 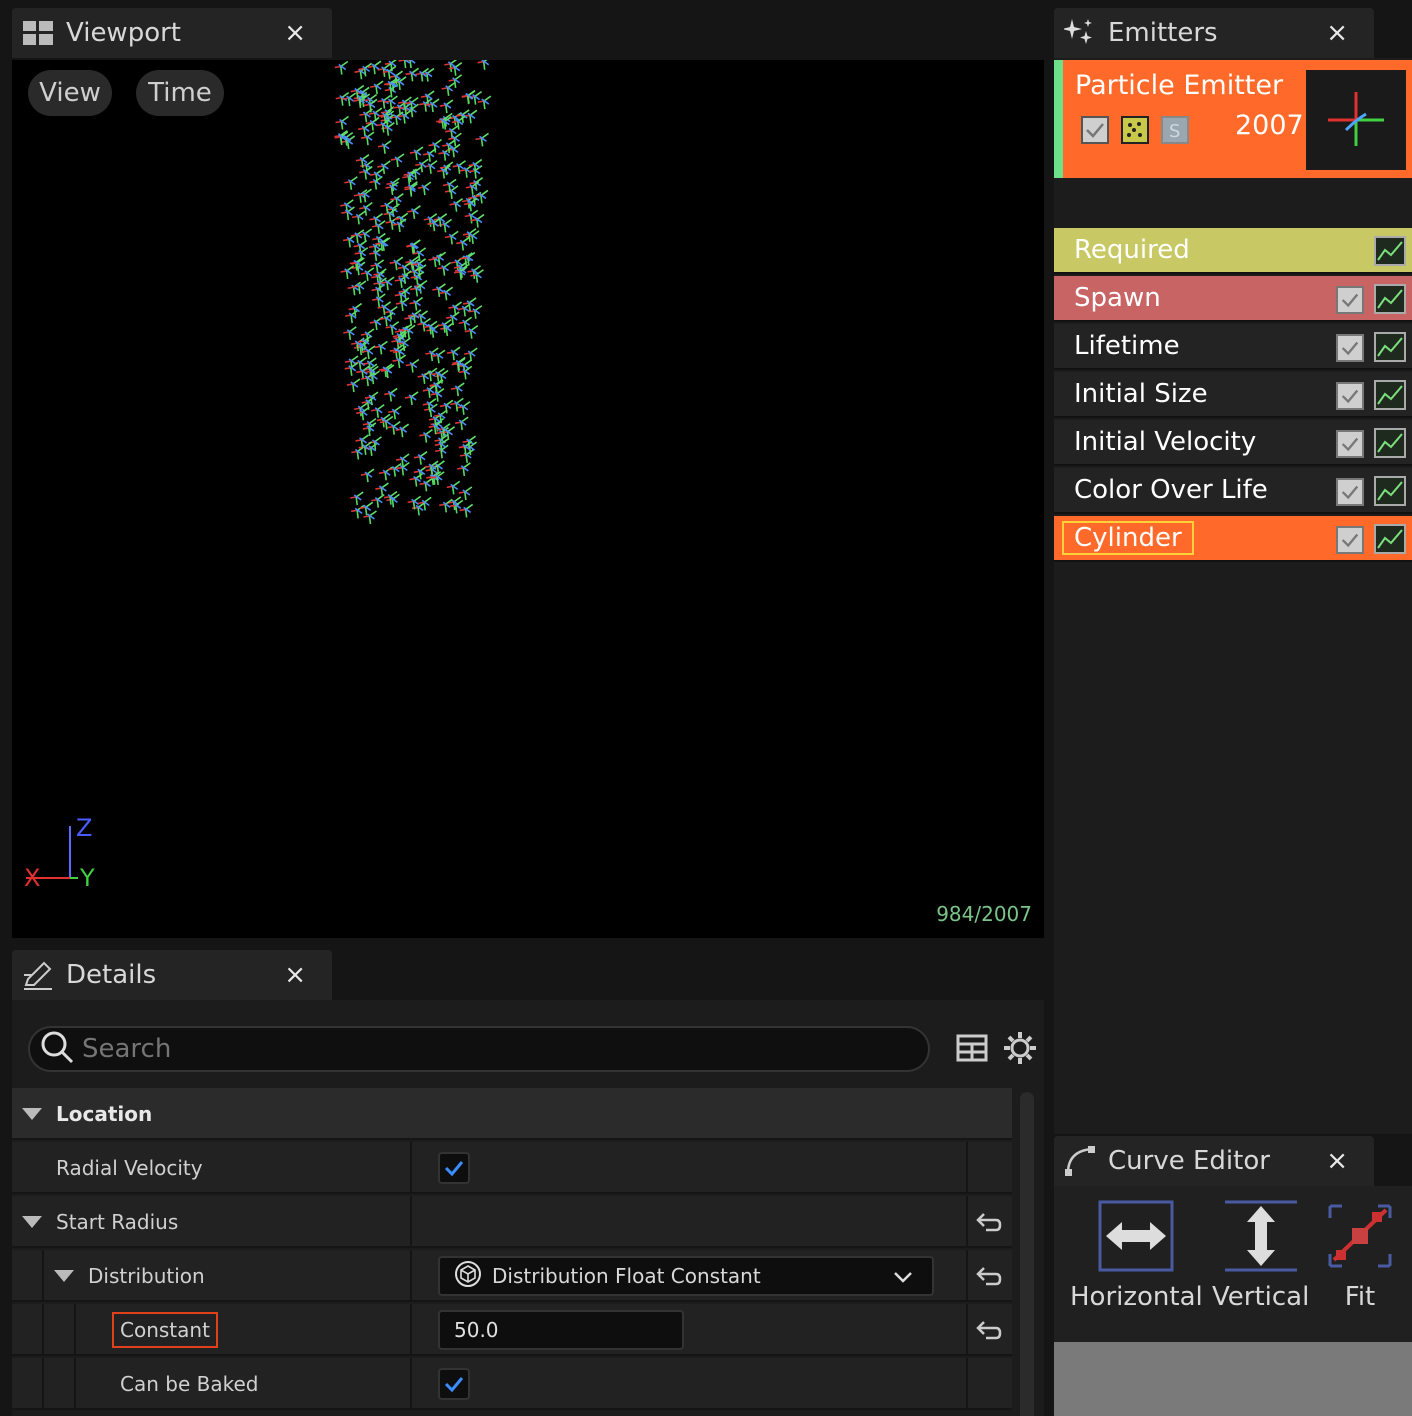 I want to click on property-constant: Constant, so click(x=512, y=1330).